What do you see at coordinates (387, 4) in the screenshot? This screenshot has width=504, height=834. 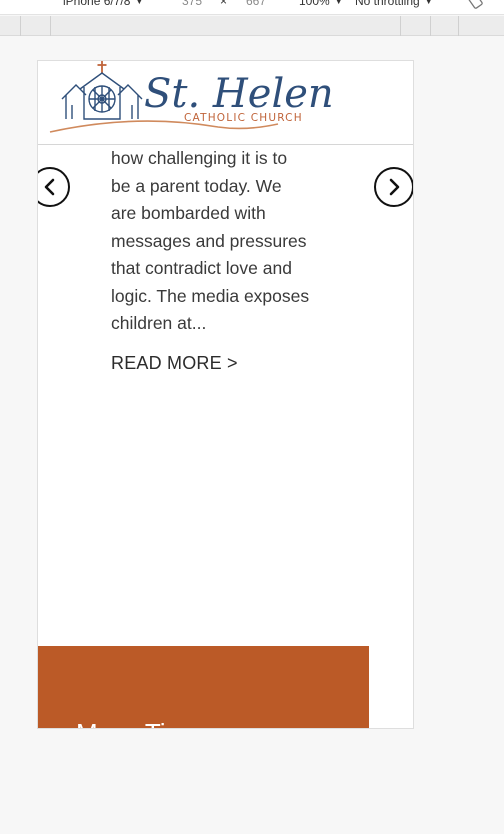 I see `throttle-label: No throttling` at bounding box center [387, 4].